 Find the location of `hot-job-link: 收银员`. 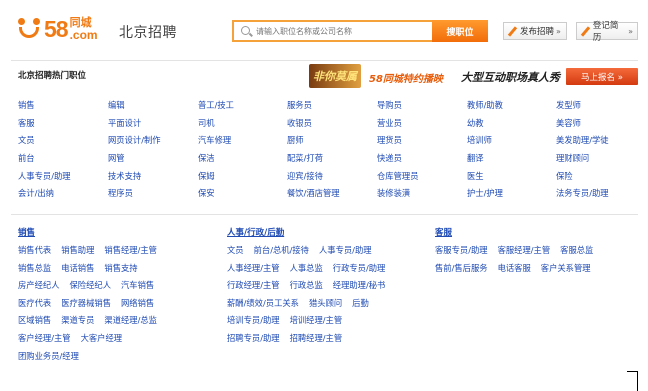

hot-job-link: 收银员 is located at coordinates (332, 126).